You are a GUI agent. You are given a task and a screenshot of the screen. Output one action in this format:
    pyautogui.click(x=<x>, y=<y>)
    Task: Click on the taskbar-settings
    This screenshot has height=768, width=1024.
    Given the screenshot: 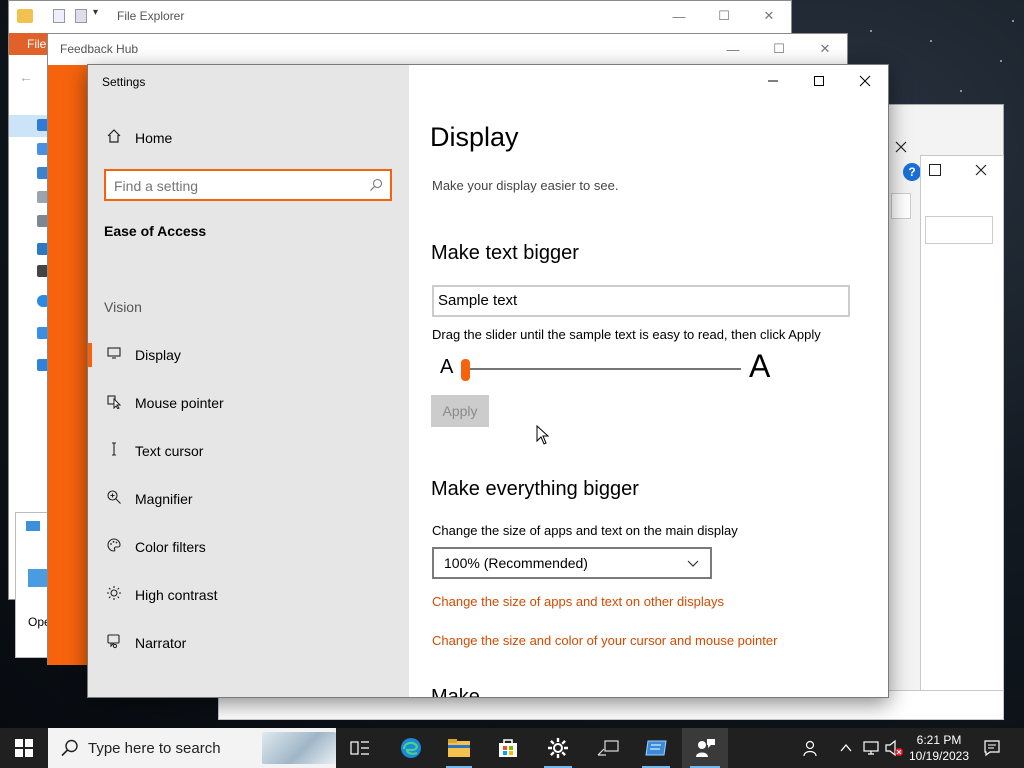 What is the action you would take?
    pyautogui.click(x=558, y=748)
    